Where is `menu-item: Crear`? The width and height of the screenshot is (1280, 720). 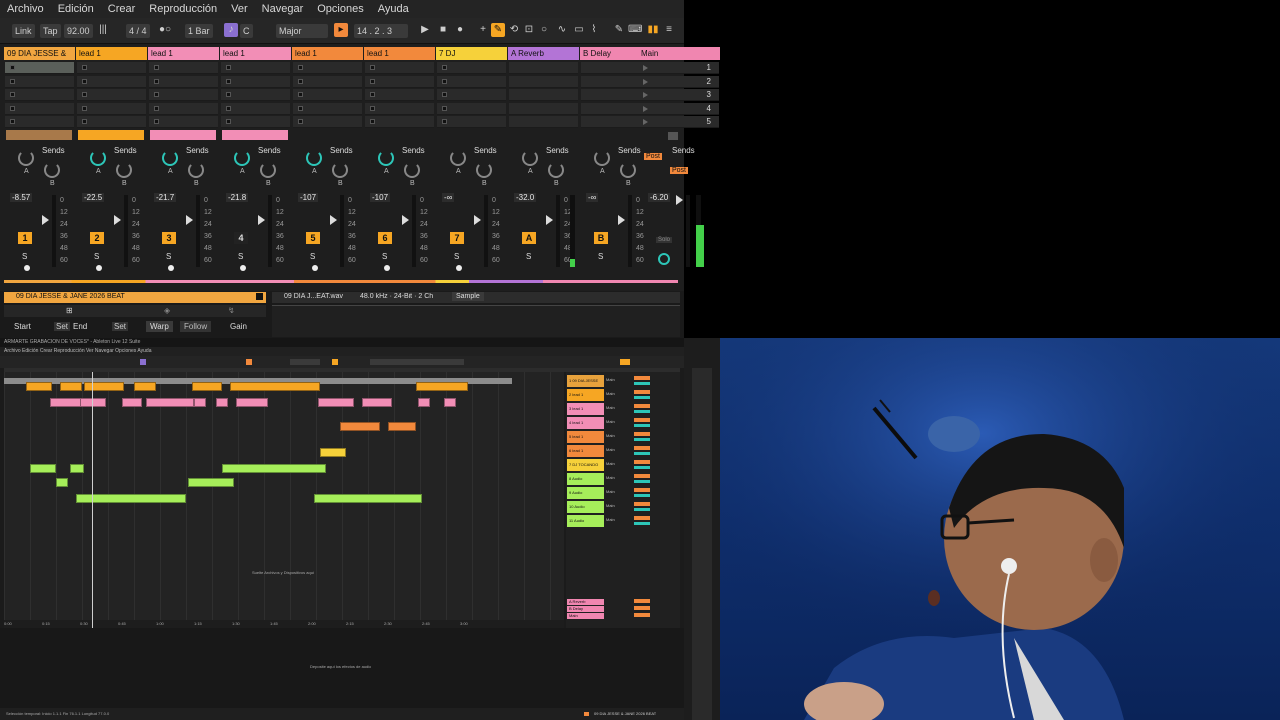 menu-item: Crear is located at coordinates (122, 9).